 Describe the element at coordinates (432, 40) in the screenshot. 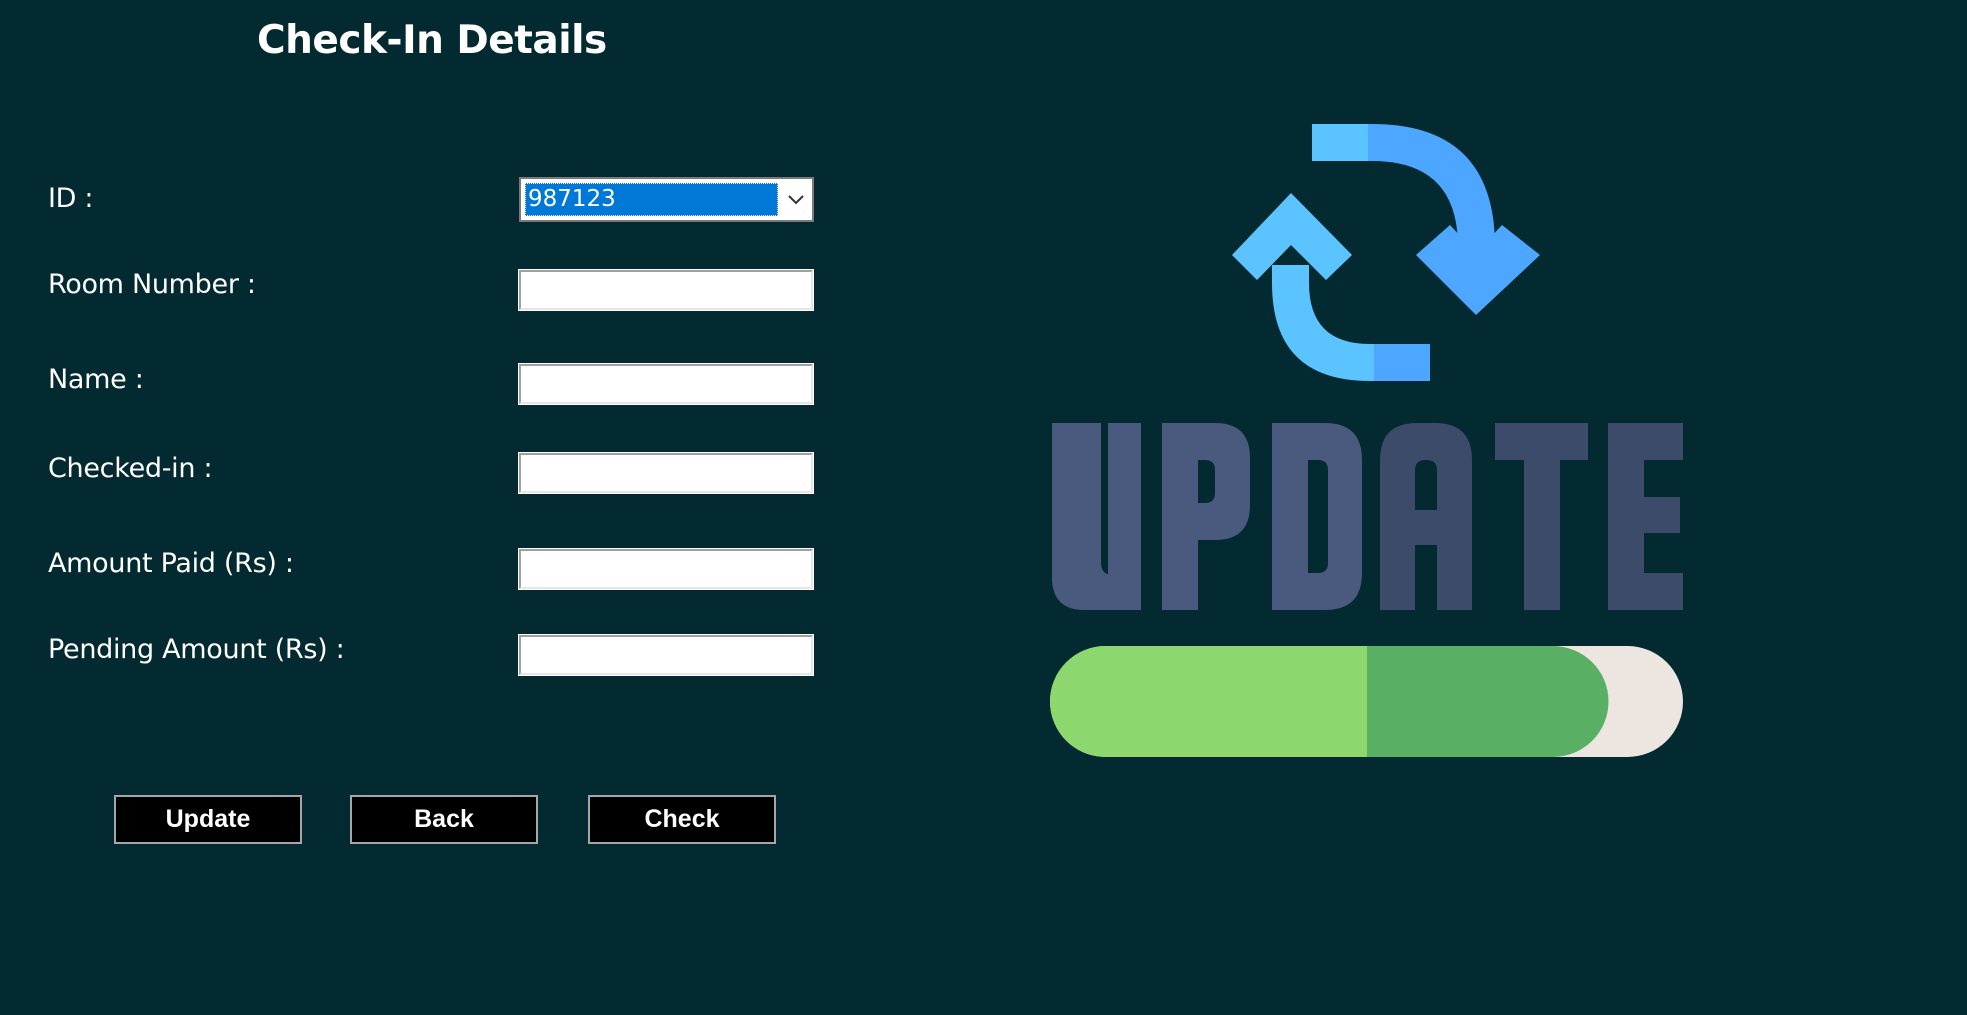

I see `page-title: Check-In Details` at that location.